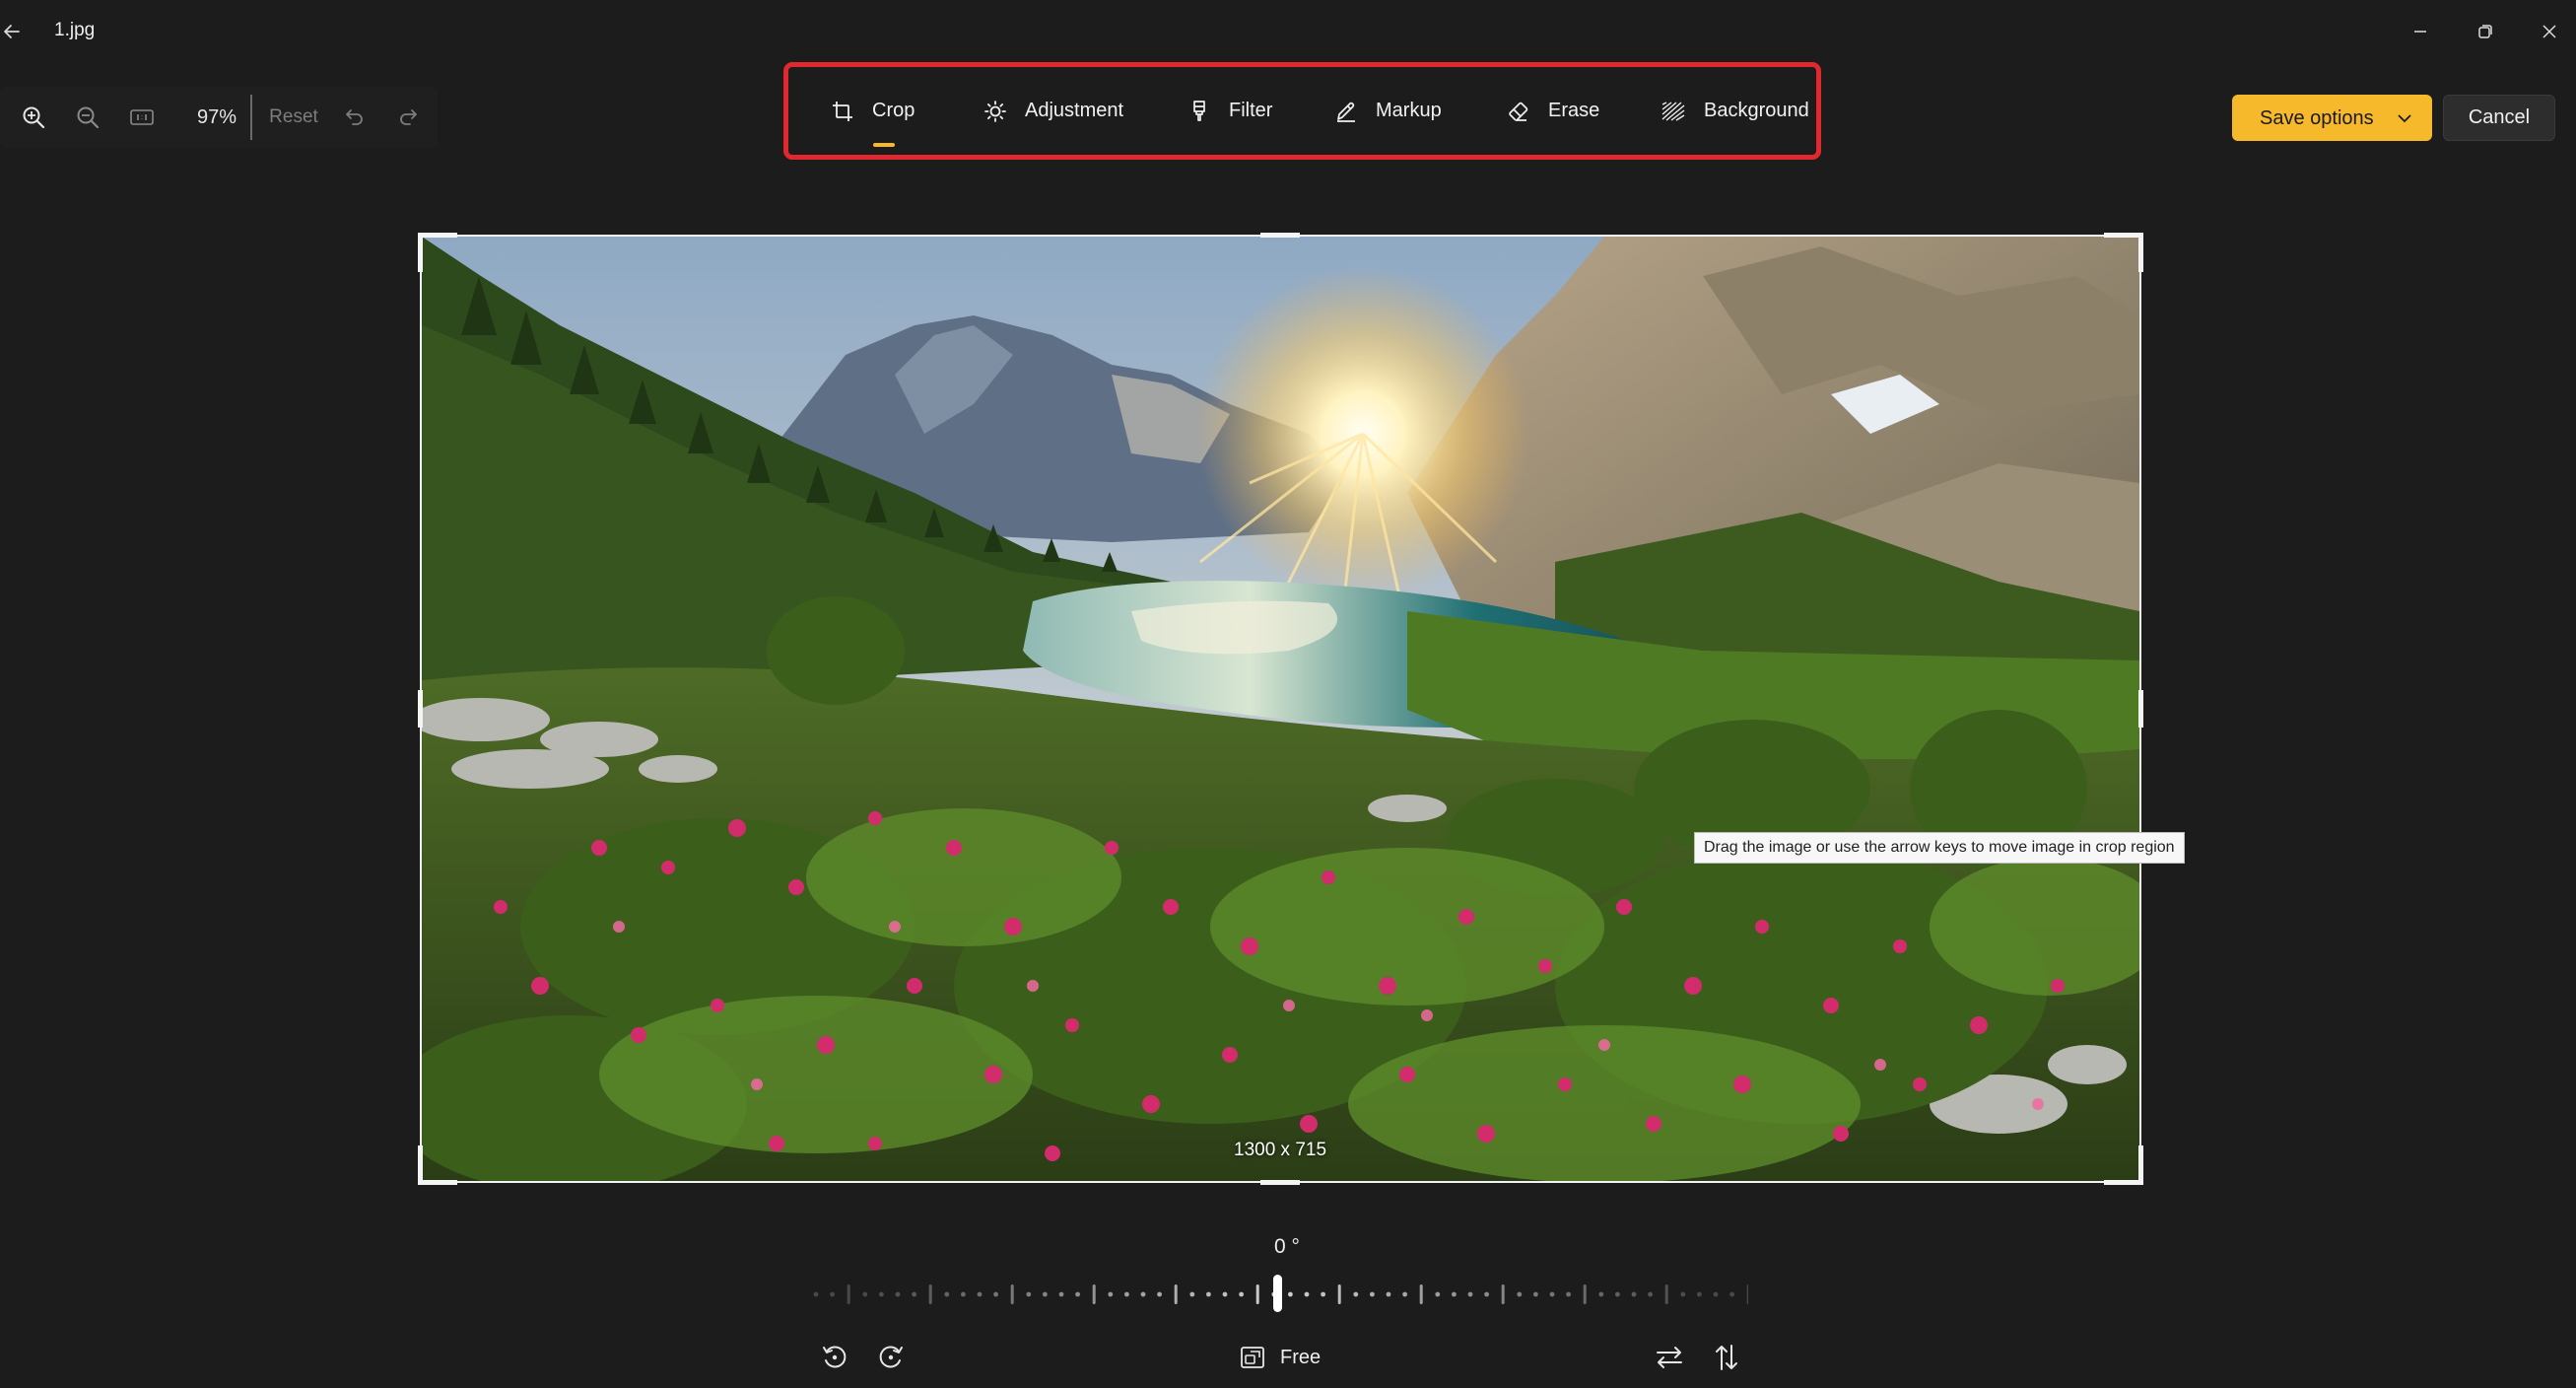 The image size is (2576, 1388). What do you see at coordinates (1287, 1247) in the screenshot?
I see `rotation-angle-label: 0 °` at bounding box center [1287, 1247].